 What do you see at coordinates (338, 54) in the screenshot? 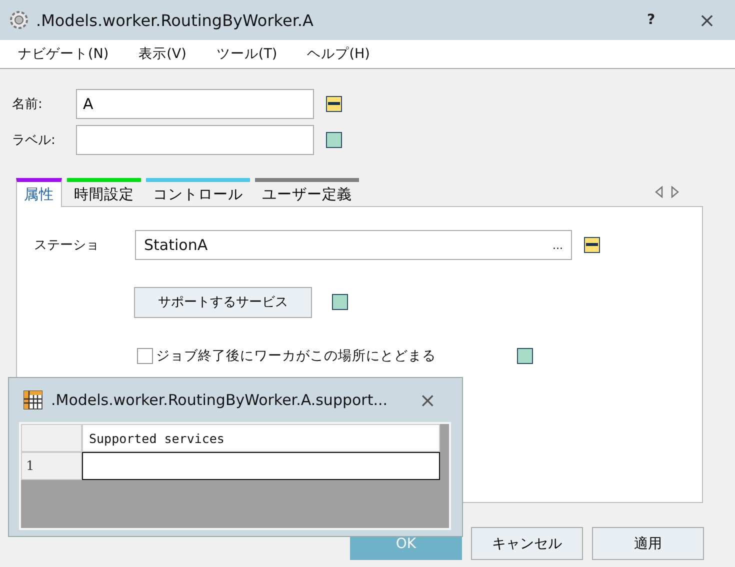
I see `menu-item: ヘルプ(H)` at bounding box center [338, 54].